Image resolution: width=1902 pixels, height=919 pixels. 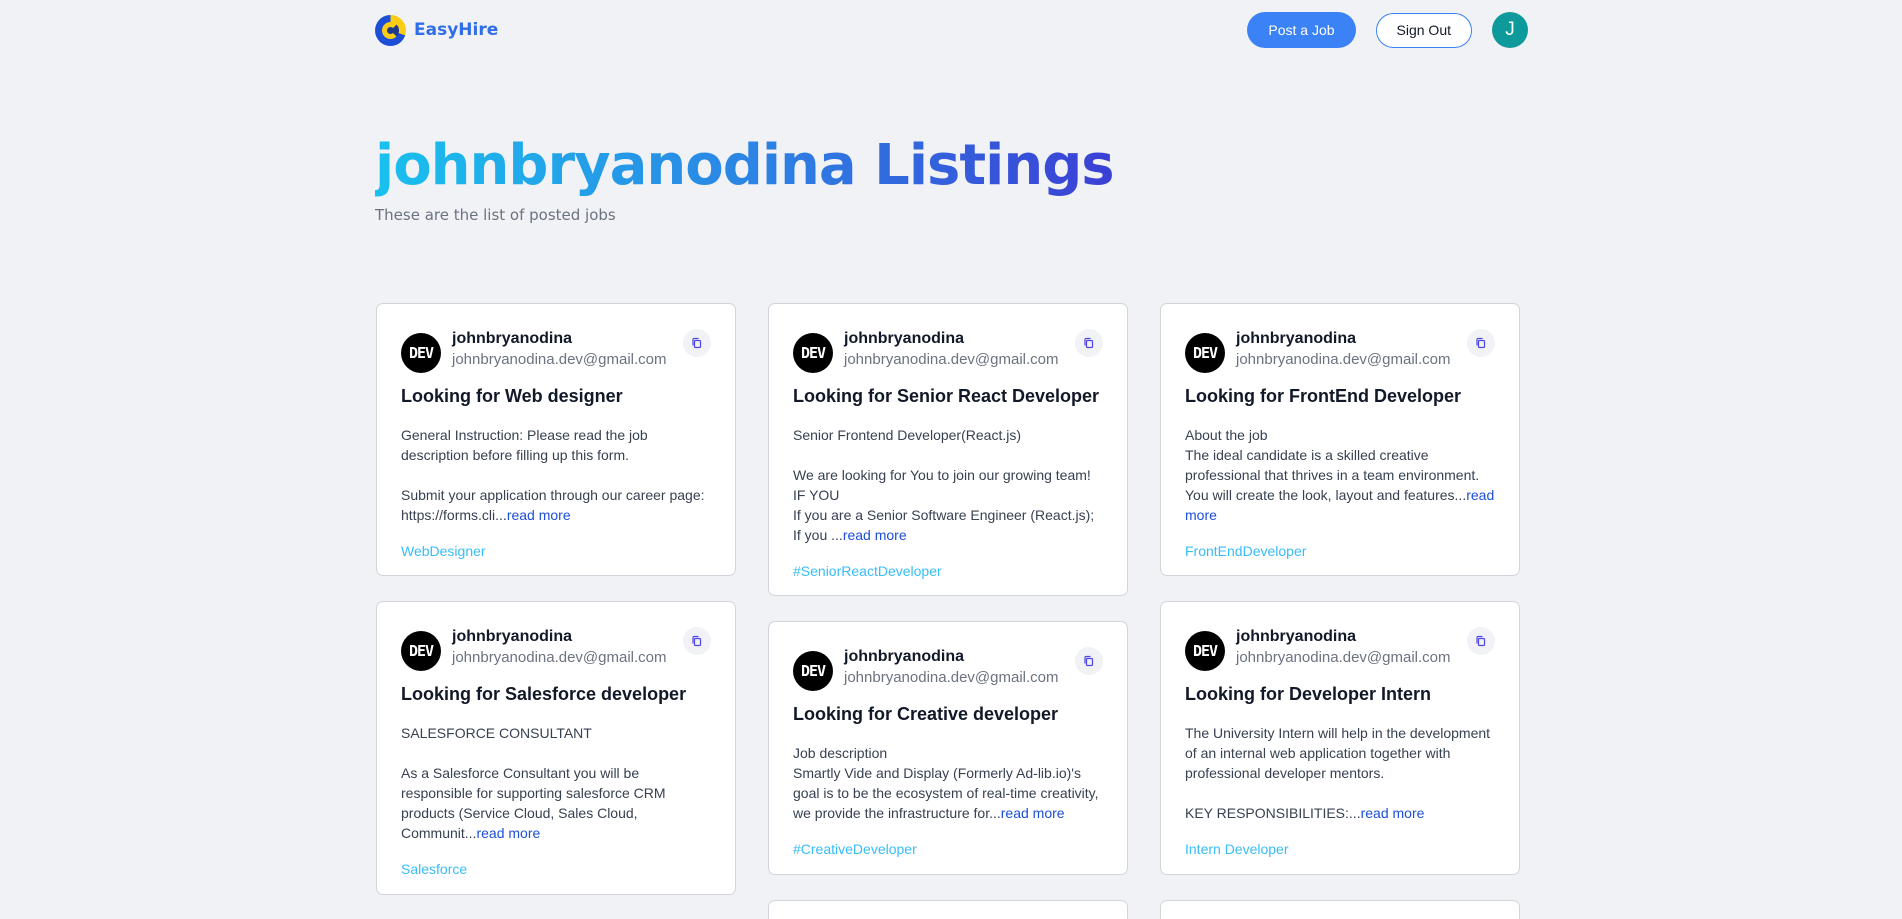 I want to click on description-line: If you ...read more, so click(x=850, y=535).